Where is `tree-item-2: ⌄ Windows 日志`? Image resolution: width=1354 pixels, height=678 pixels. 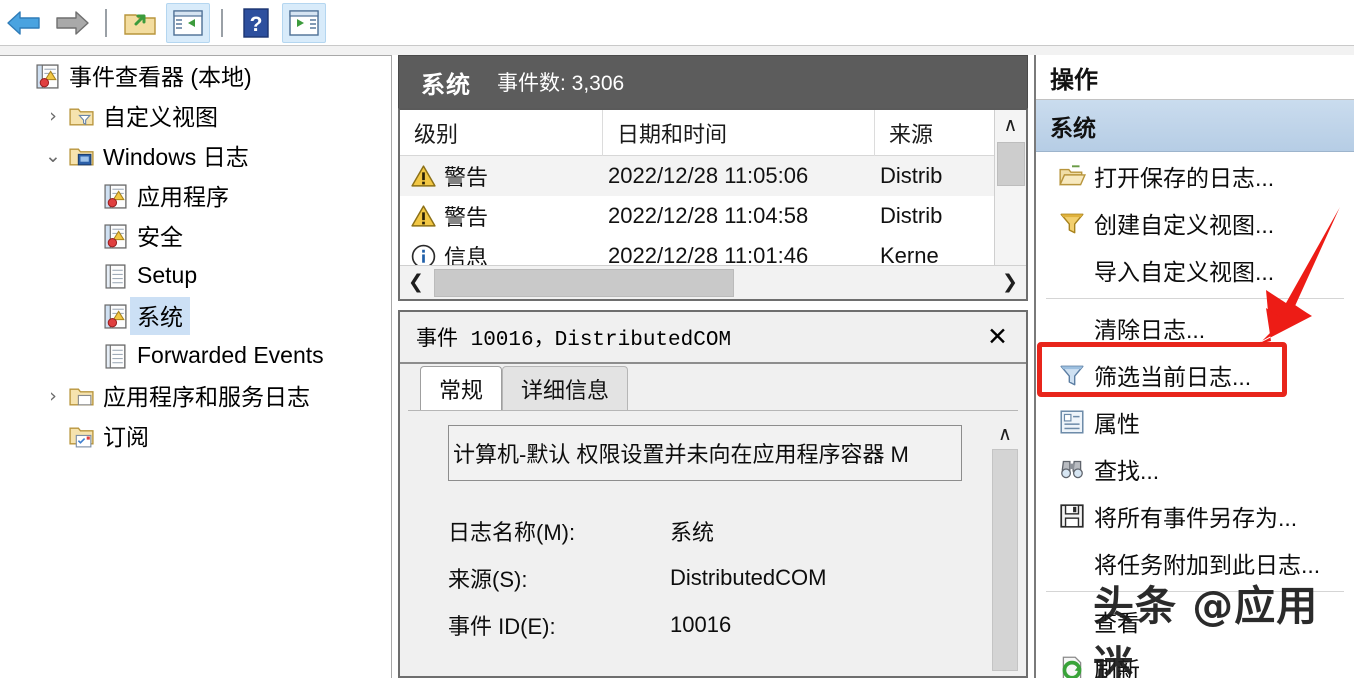
tree-item-2: ⌄ Windows 日志 is located at coordinates (195, 156).